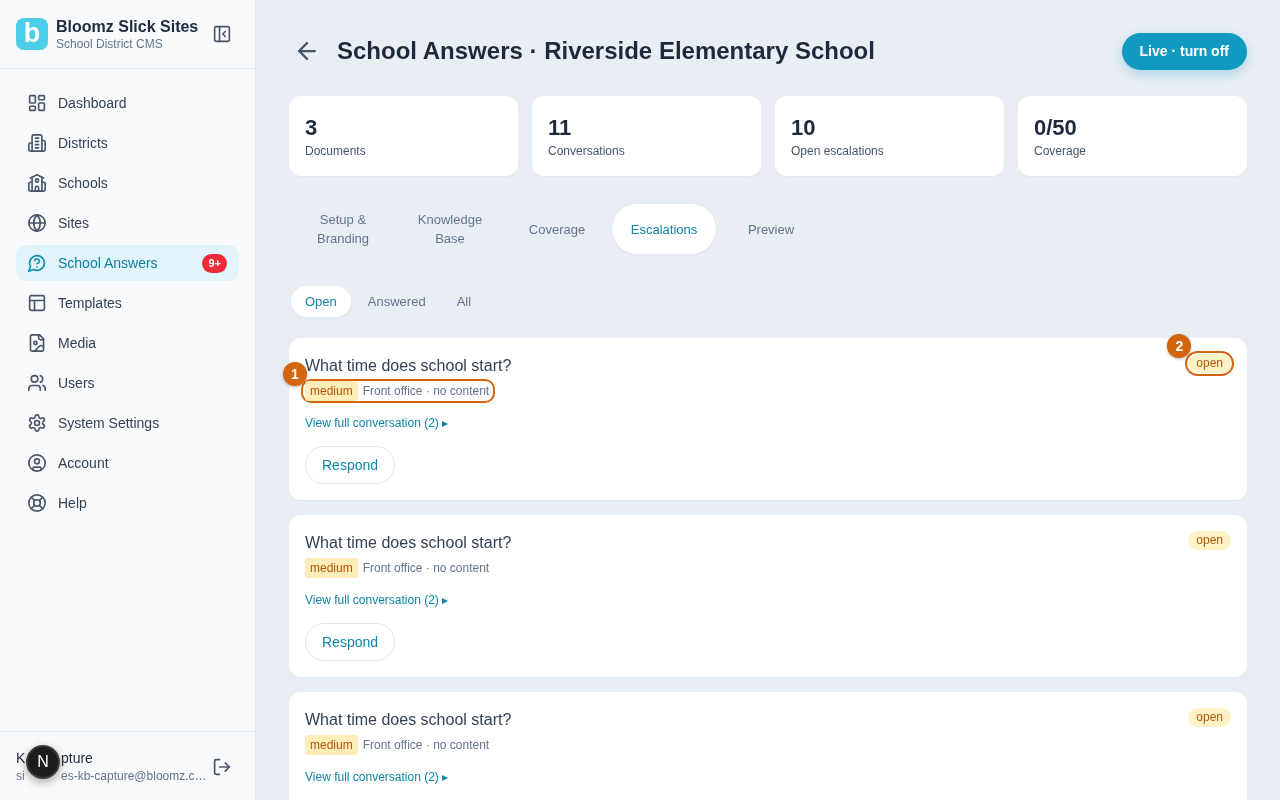 Image resolution: width=1280 pixels, height=800 pixels. Describe the element at coordinates (37, 303) in the screenshot. I see `layout-icon` at that location.